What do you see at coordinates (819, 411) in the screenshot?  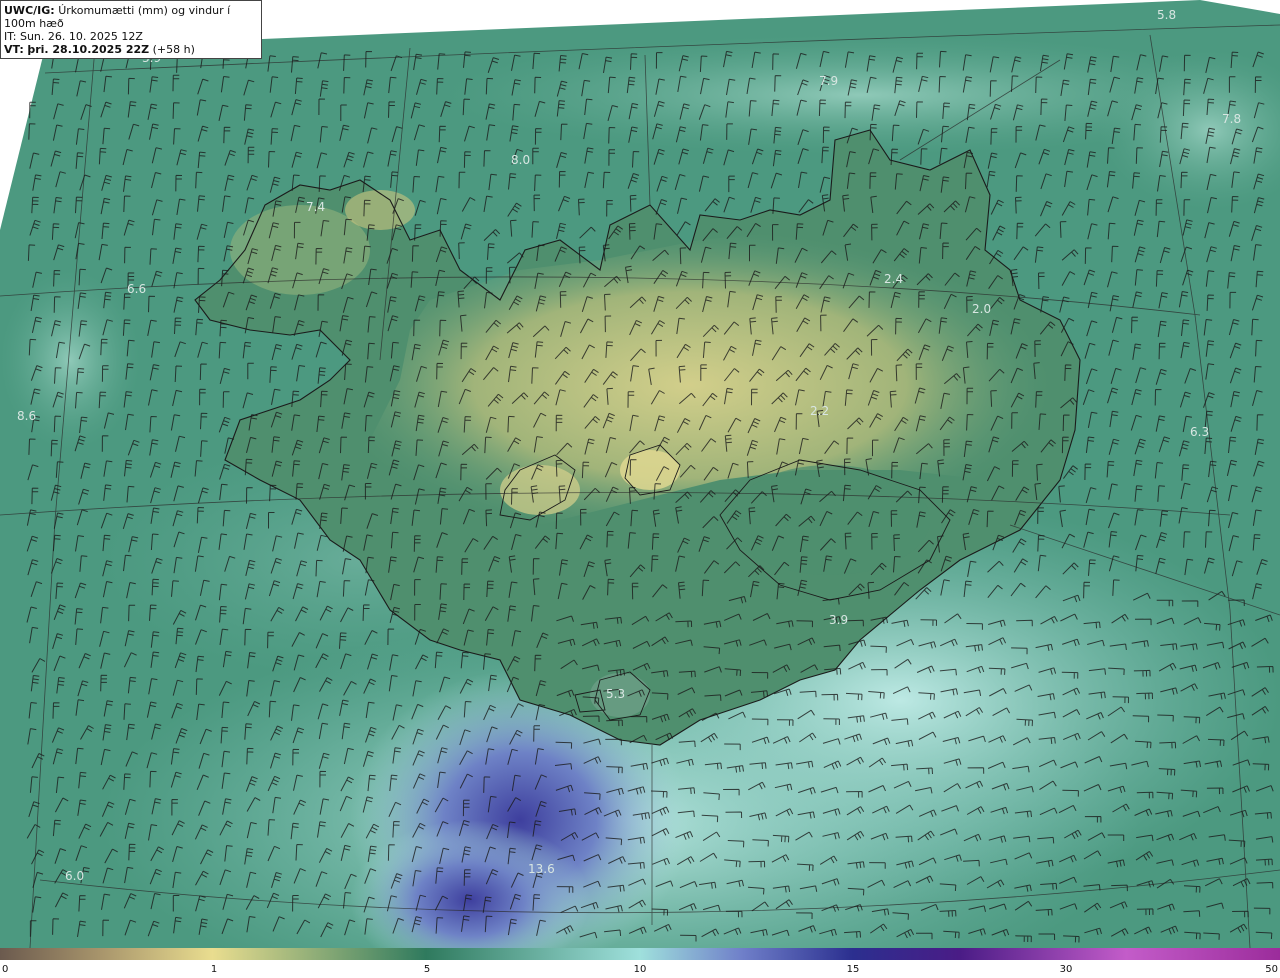 I see `field-label: 2.2` at bounding box center [819, 411].